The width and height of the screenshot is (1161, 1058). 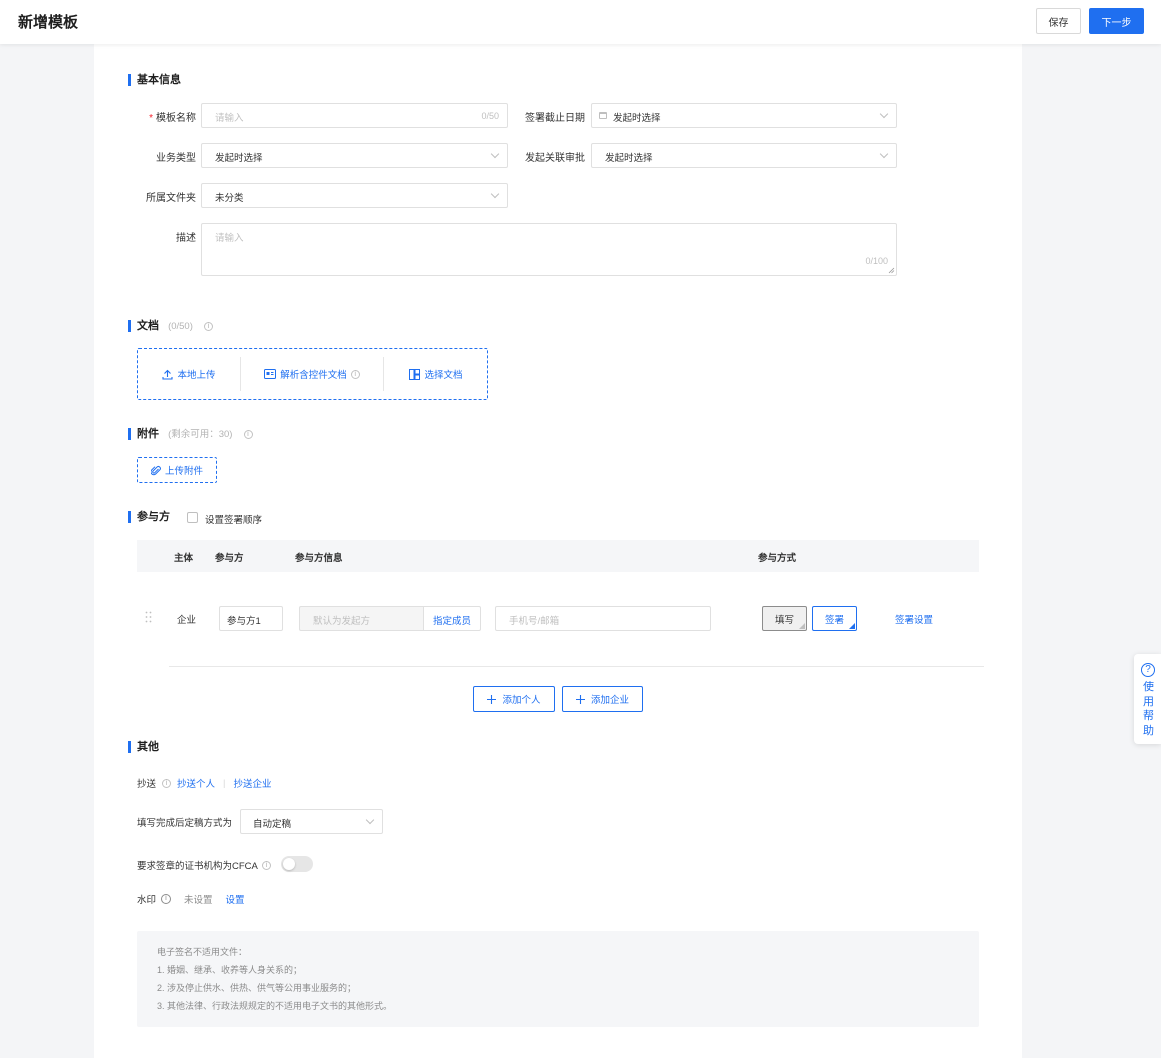 I want to click on header-party: 参与方, so click(x=229, y=558).